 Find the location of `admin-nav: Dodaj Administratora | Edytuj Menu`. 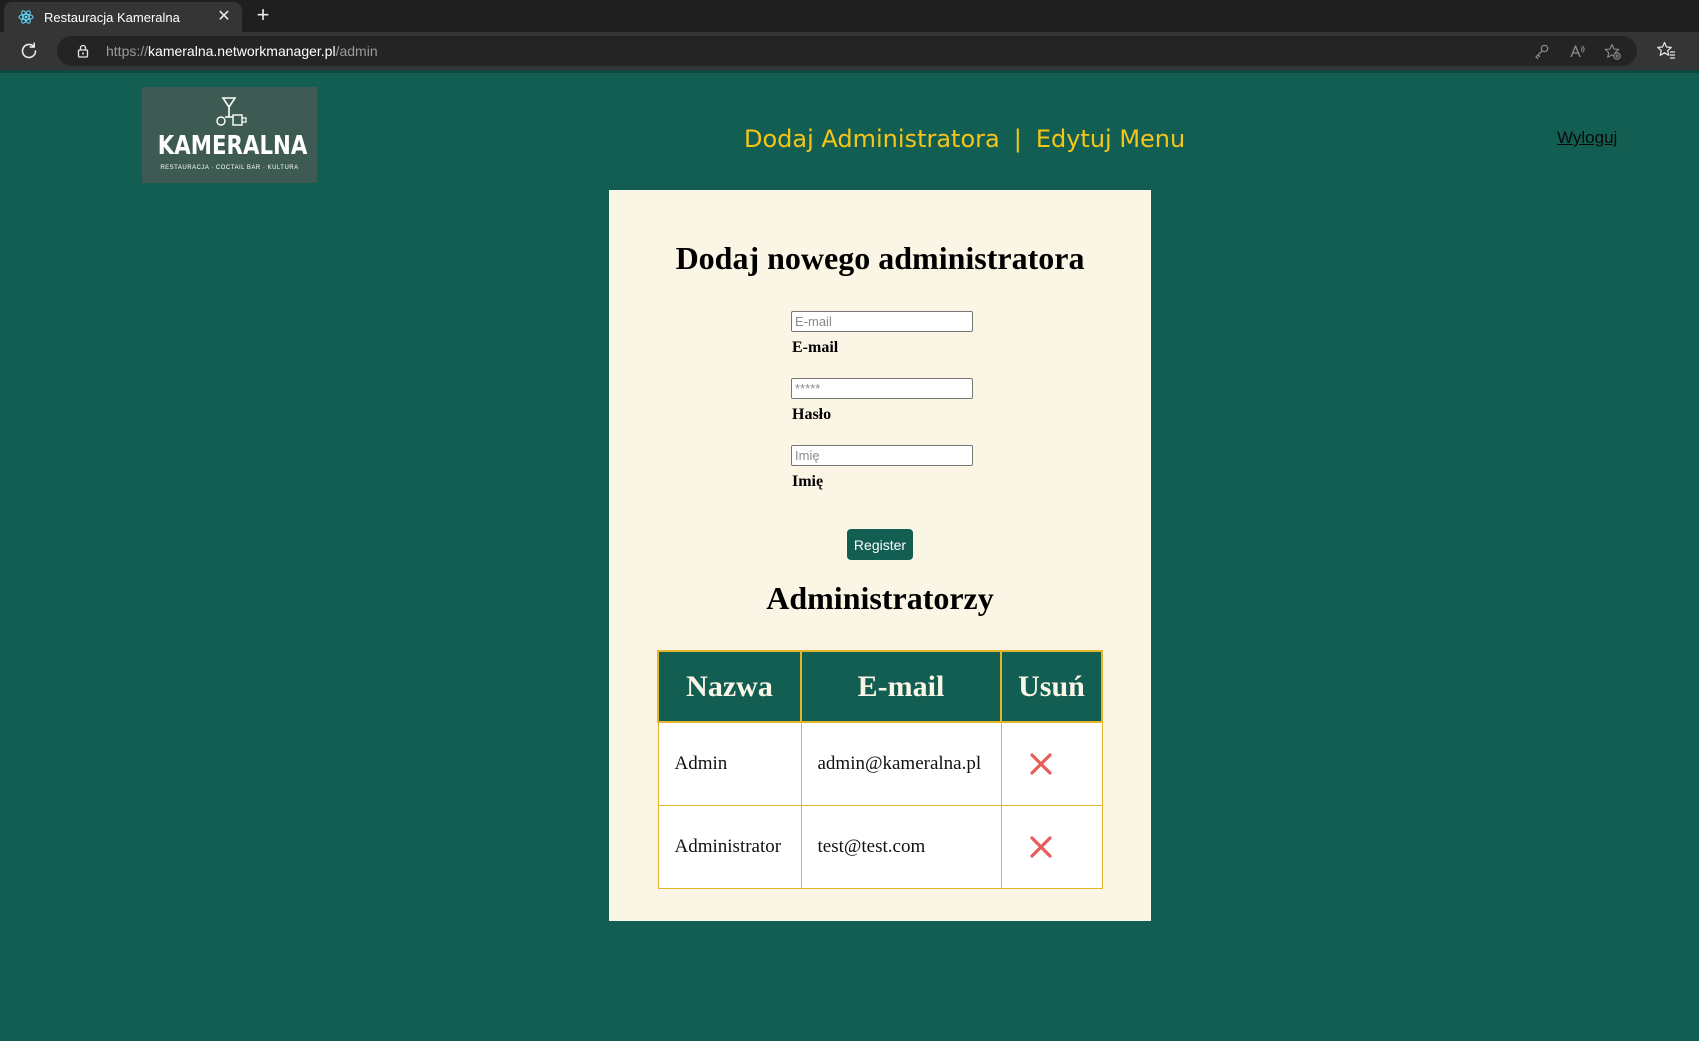

admin-nav: Dodaj Administratora | Edytuj Menu is located at coordinates (964, 139).